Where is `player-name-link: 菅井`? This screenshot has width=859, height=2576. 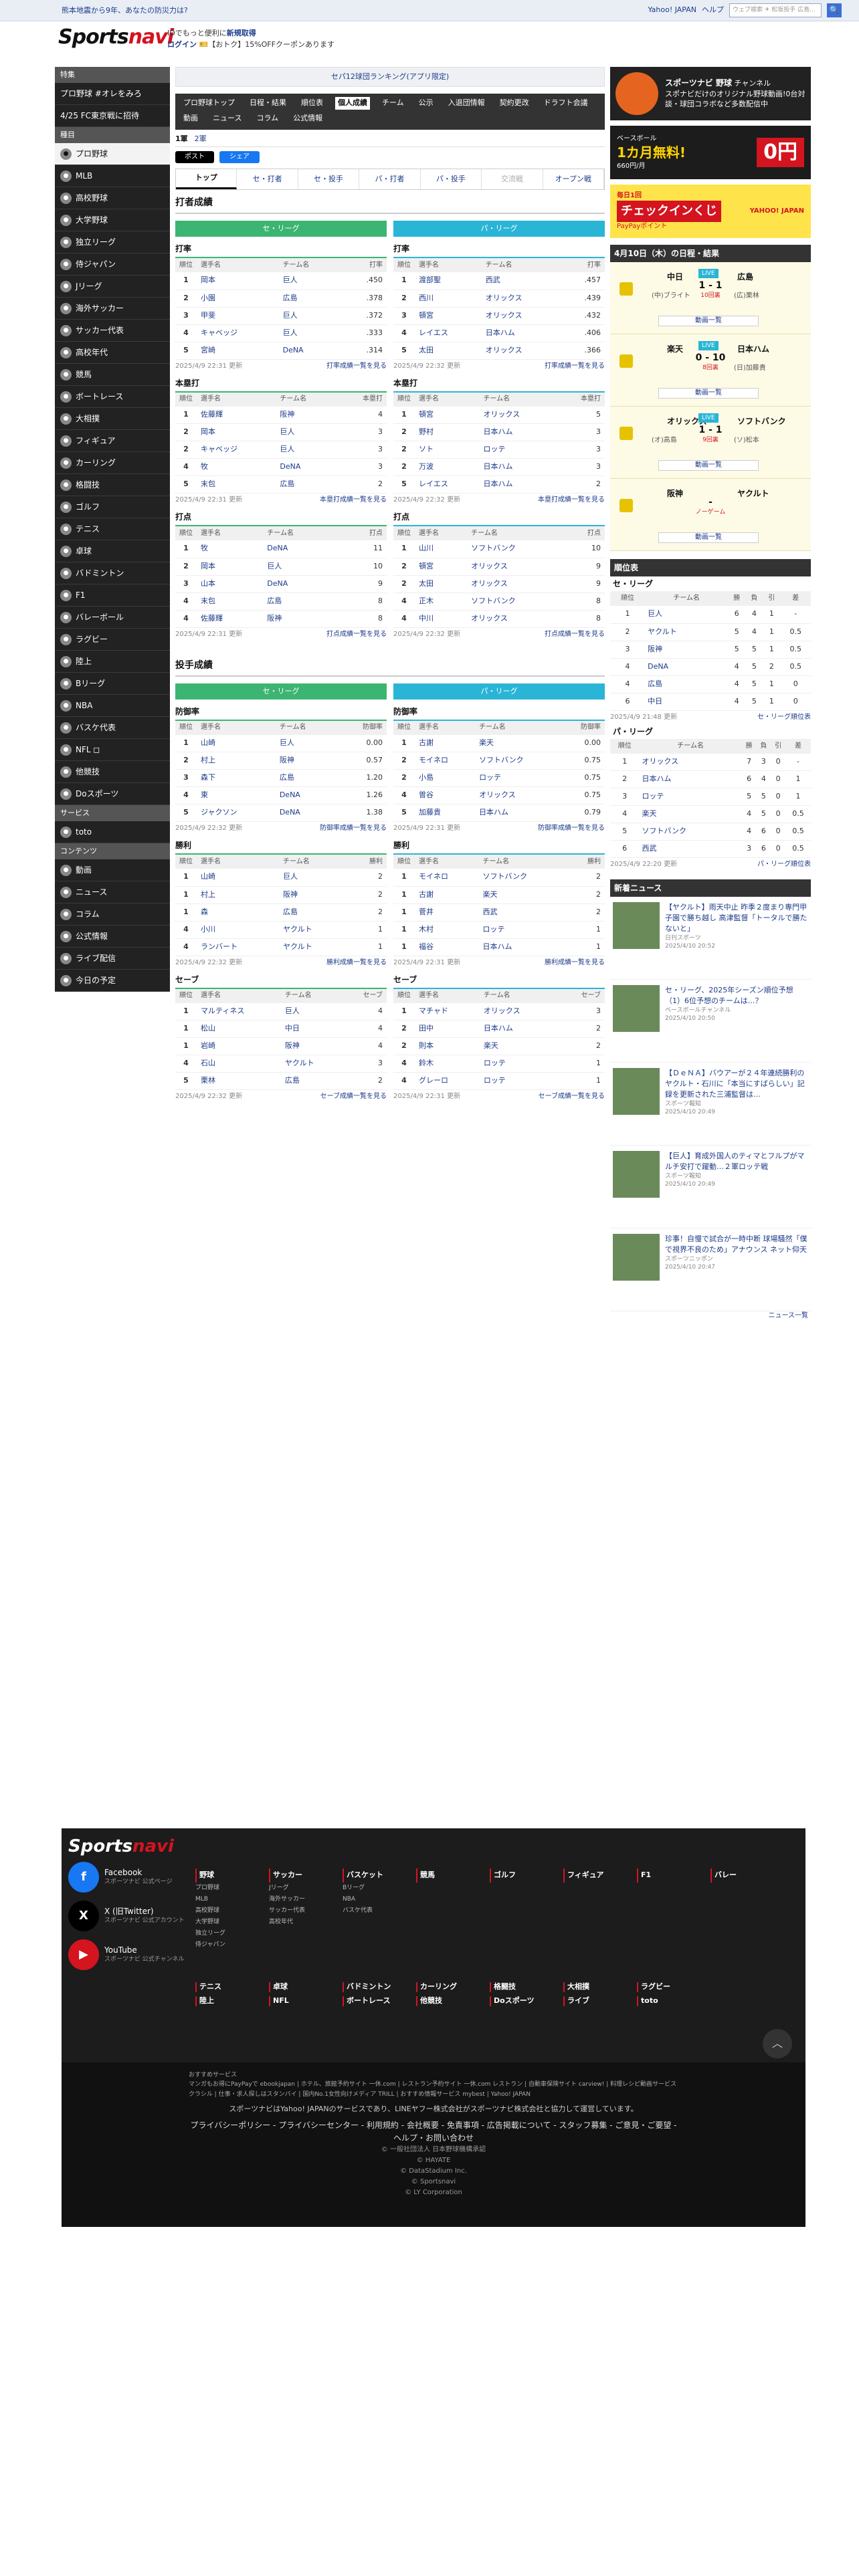 player-name-link: 菅井 is located at coordinates (447, 913).